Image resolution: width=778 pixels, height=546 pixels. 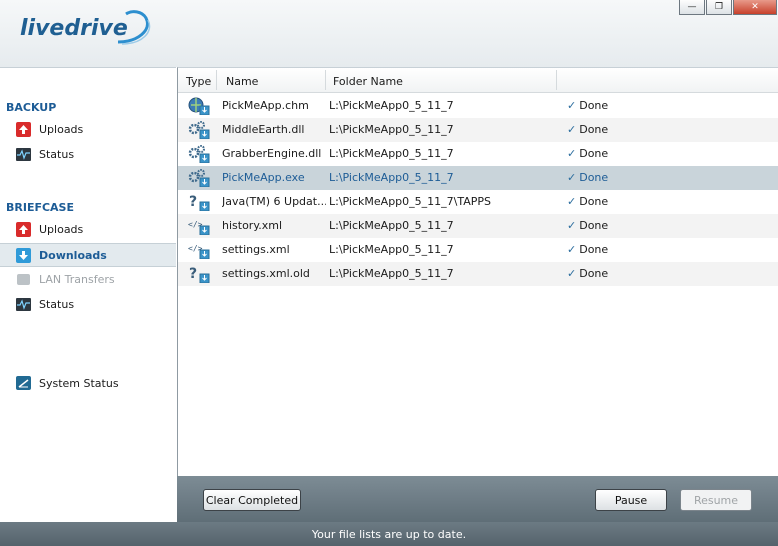 I want to click on column-name: Name, so click(x=242, y=81).